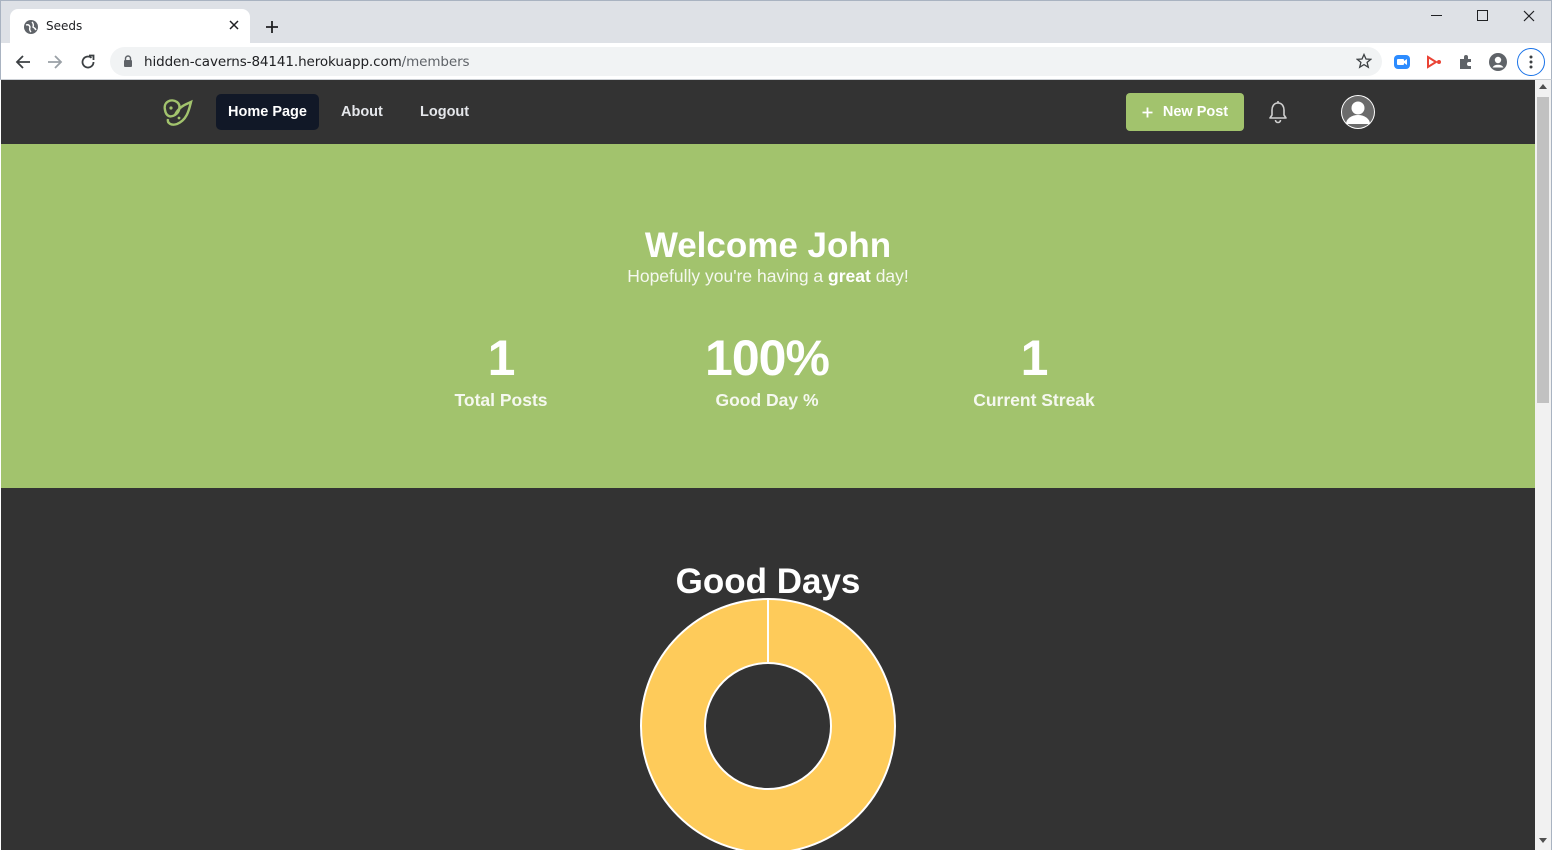 This screenshot has width=1552, height=850. What do you see at coordinates (31, 27) in the screenshot?
I see `globe-icon` at bounding box center [31, 27].